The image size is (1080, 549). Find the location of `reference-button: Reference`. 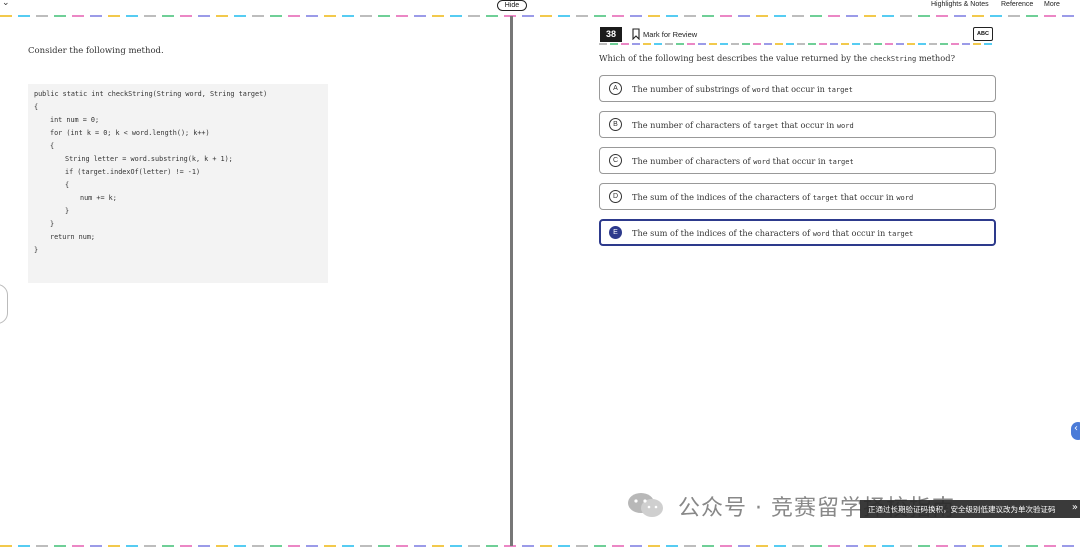

reference-button: Reference is located at coordinates (1017, 4).